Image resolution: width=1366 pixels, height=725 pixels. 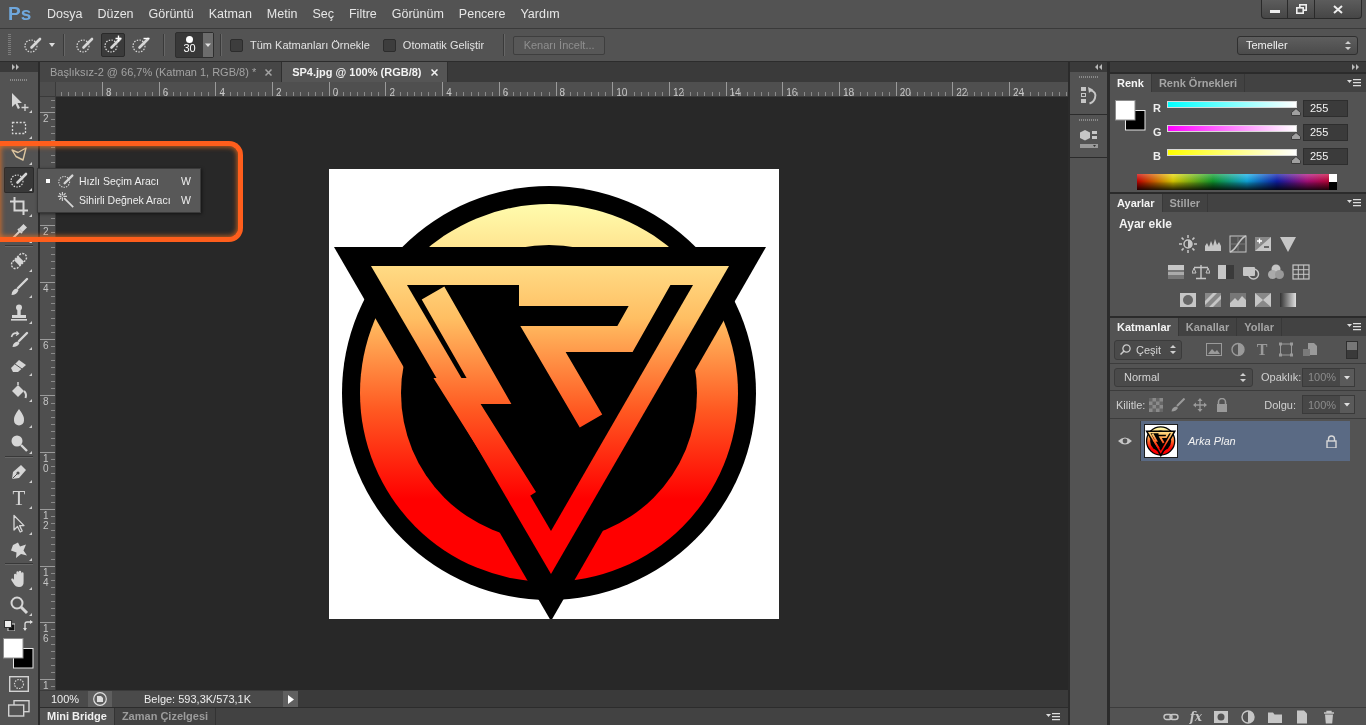 I want to click on quick-selection-tool, so click(x=19, y=180).